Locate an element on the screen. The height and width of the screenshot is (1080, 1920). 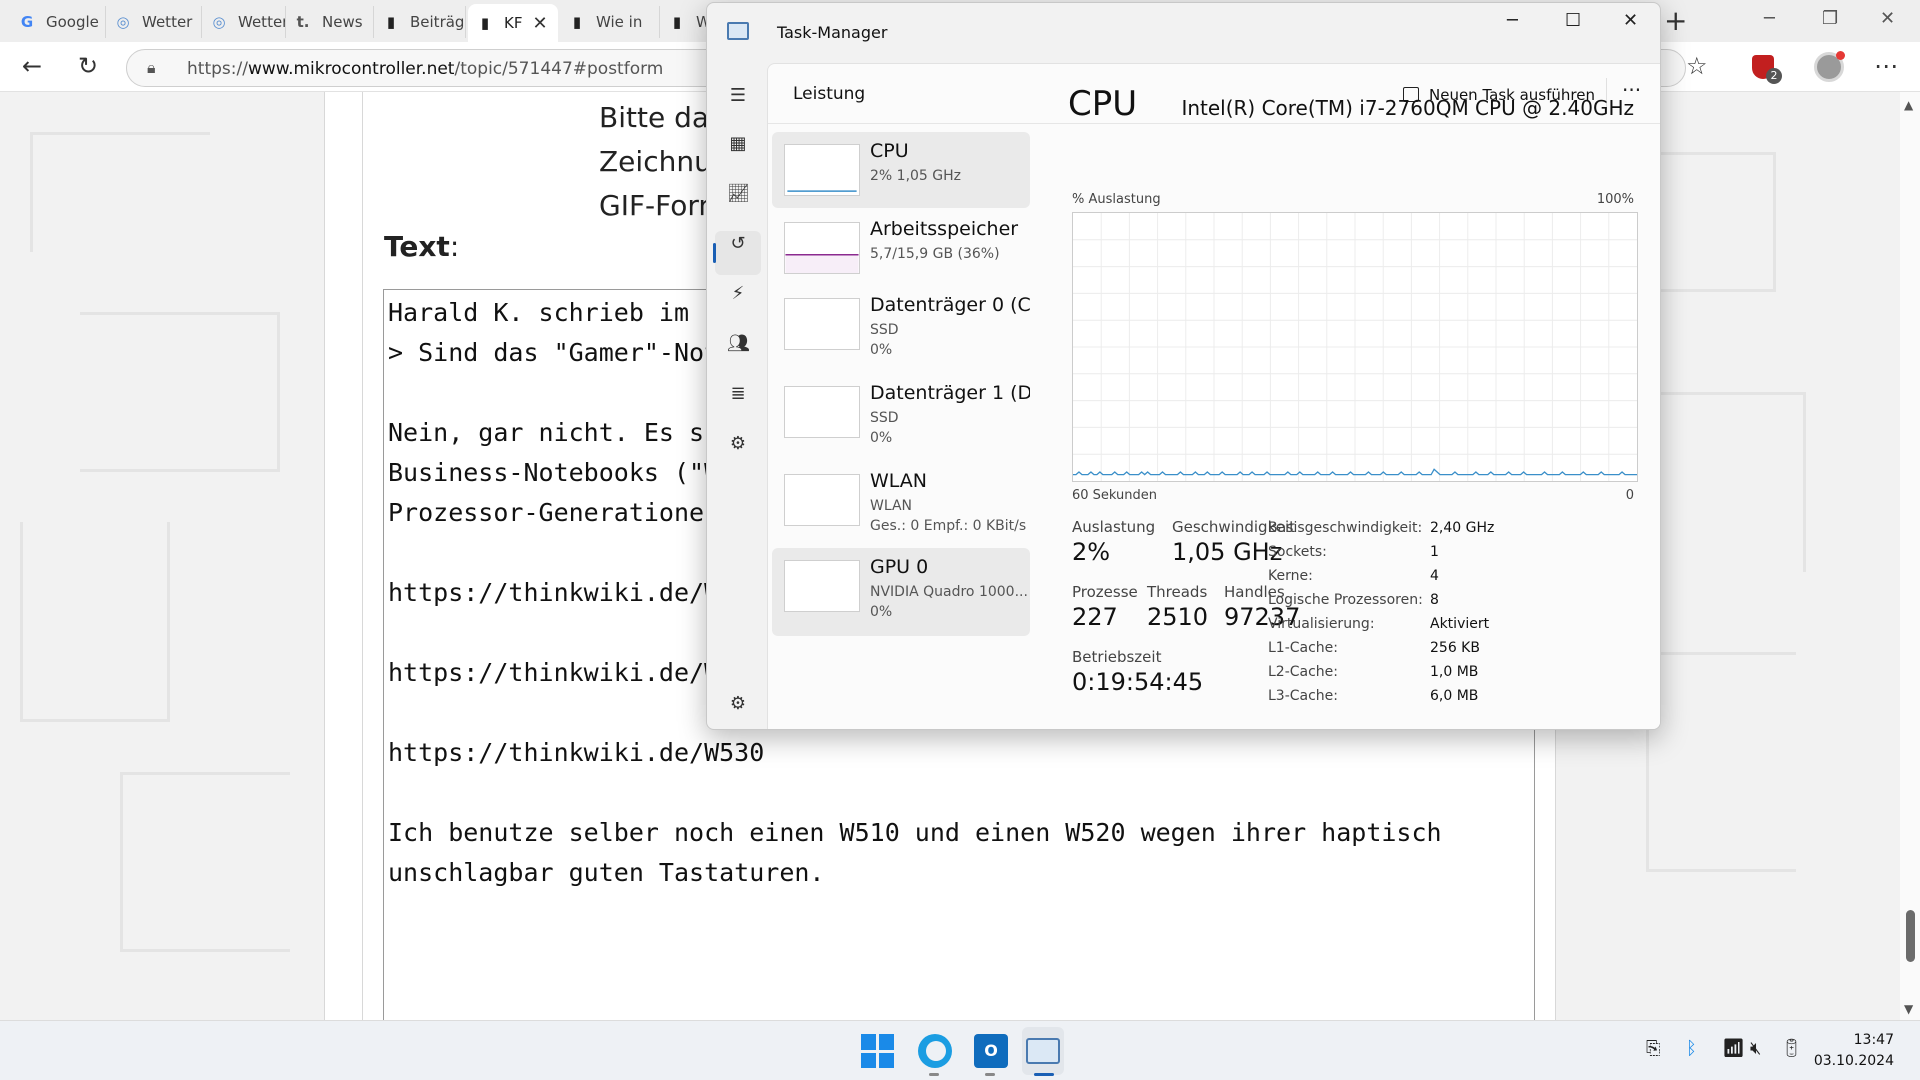
device-memory: Arbeitsspeicher 5,7/15,9 GB (36%) is located at coordinates (901, 248).